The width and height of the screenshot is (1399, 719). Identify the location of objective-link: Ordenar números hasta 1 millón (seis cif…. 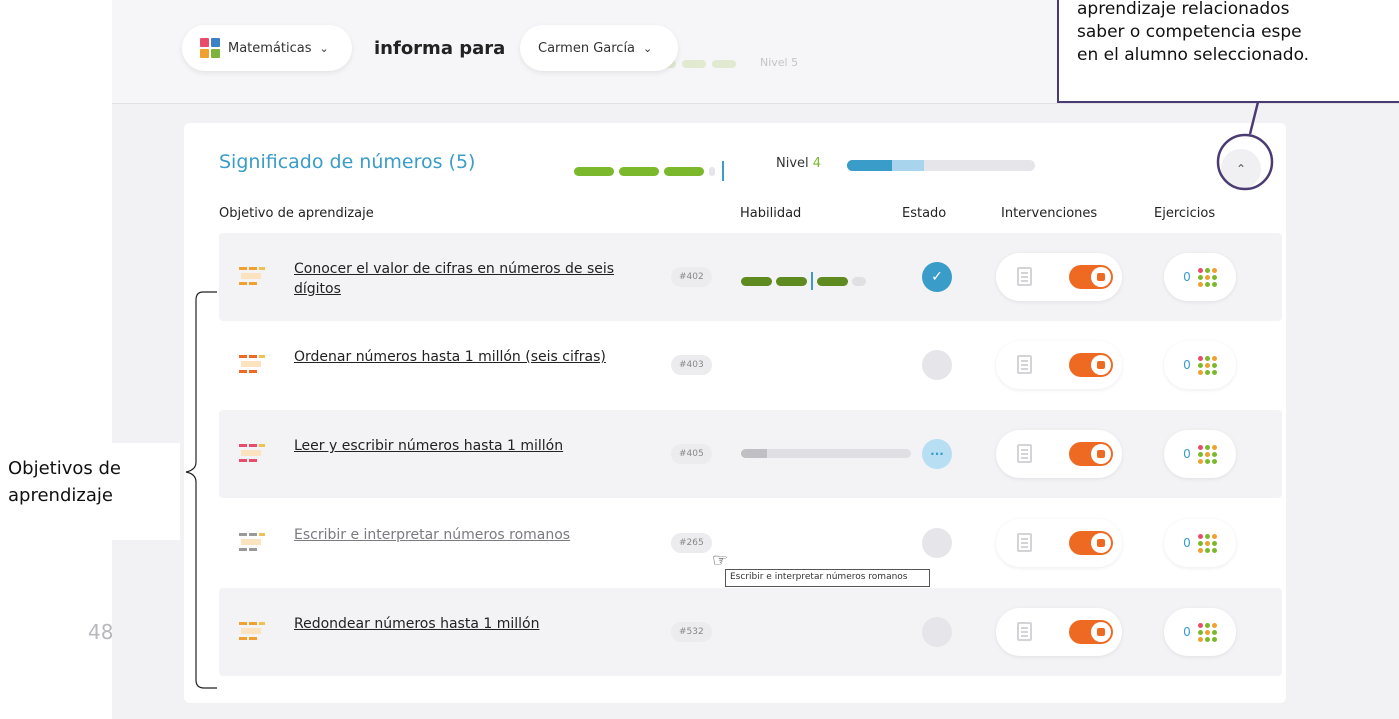
(474, 357).